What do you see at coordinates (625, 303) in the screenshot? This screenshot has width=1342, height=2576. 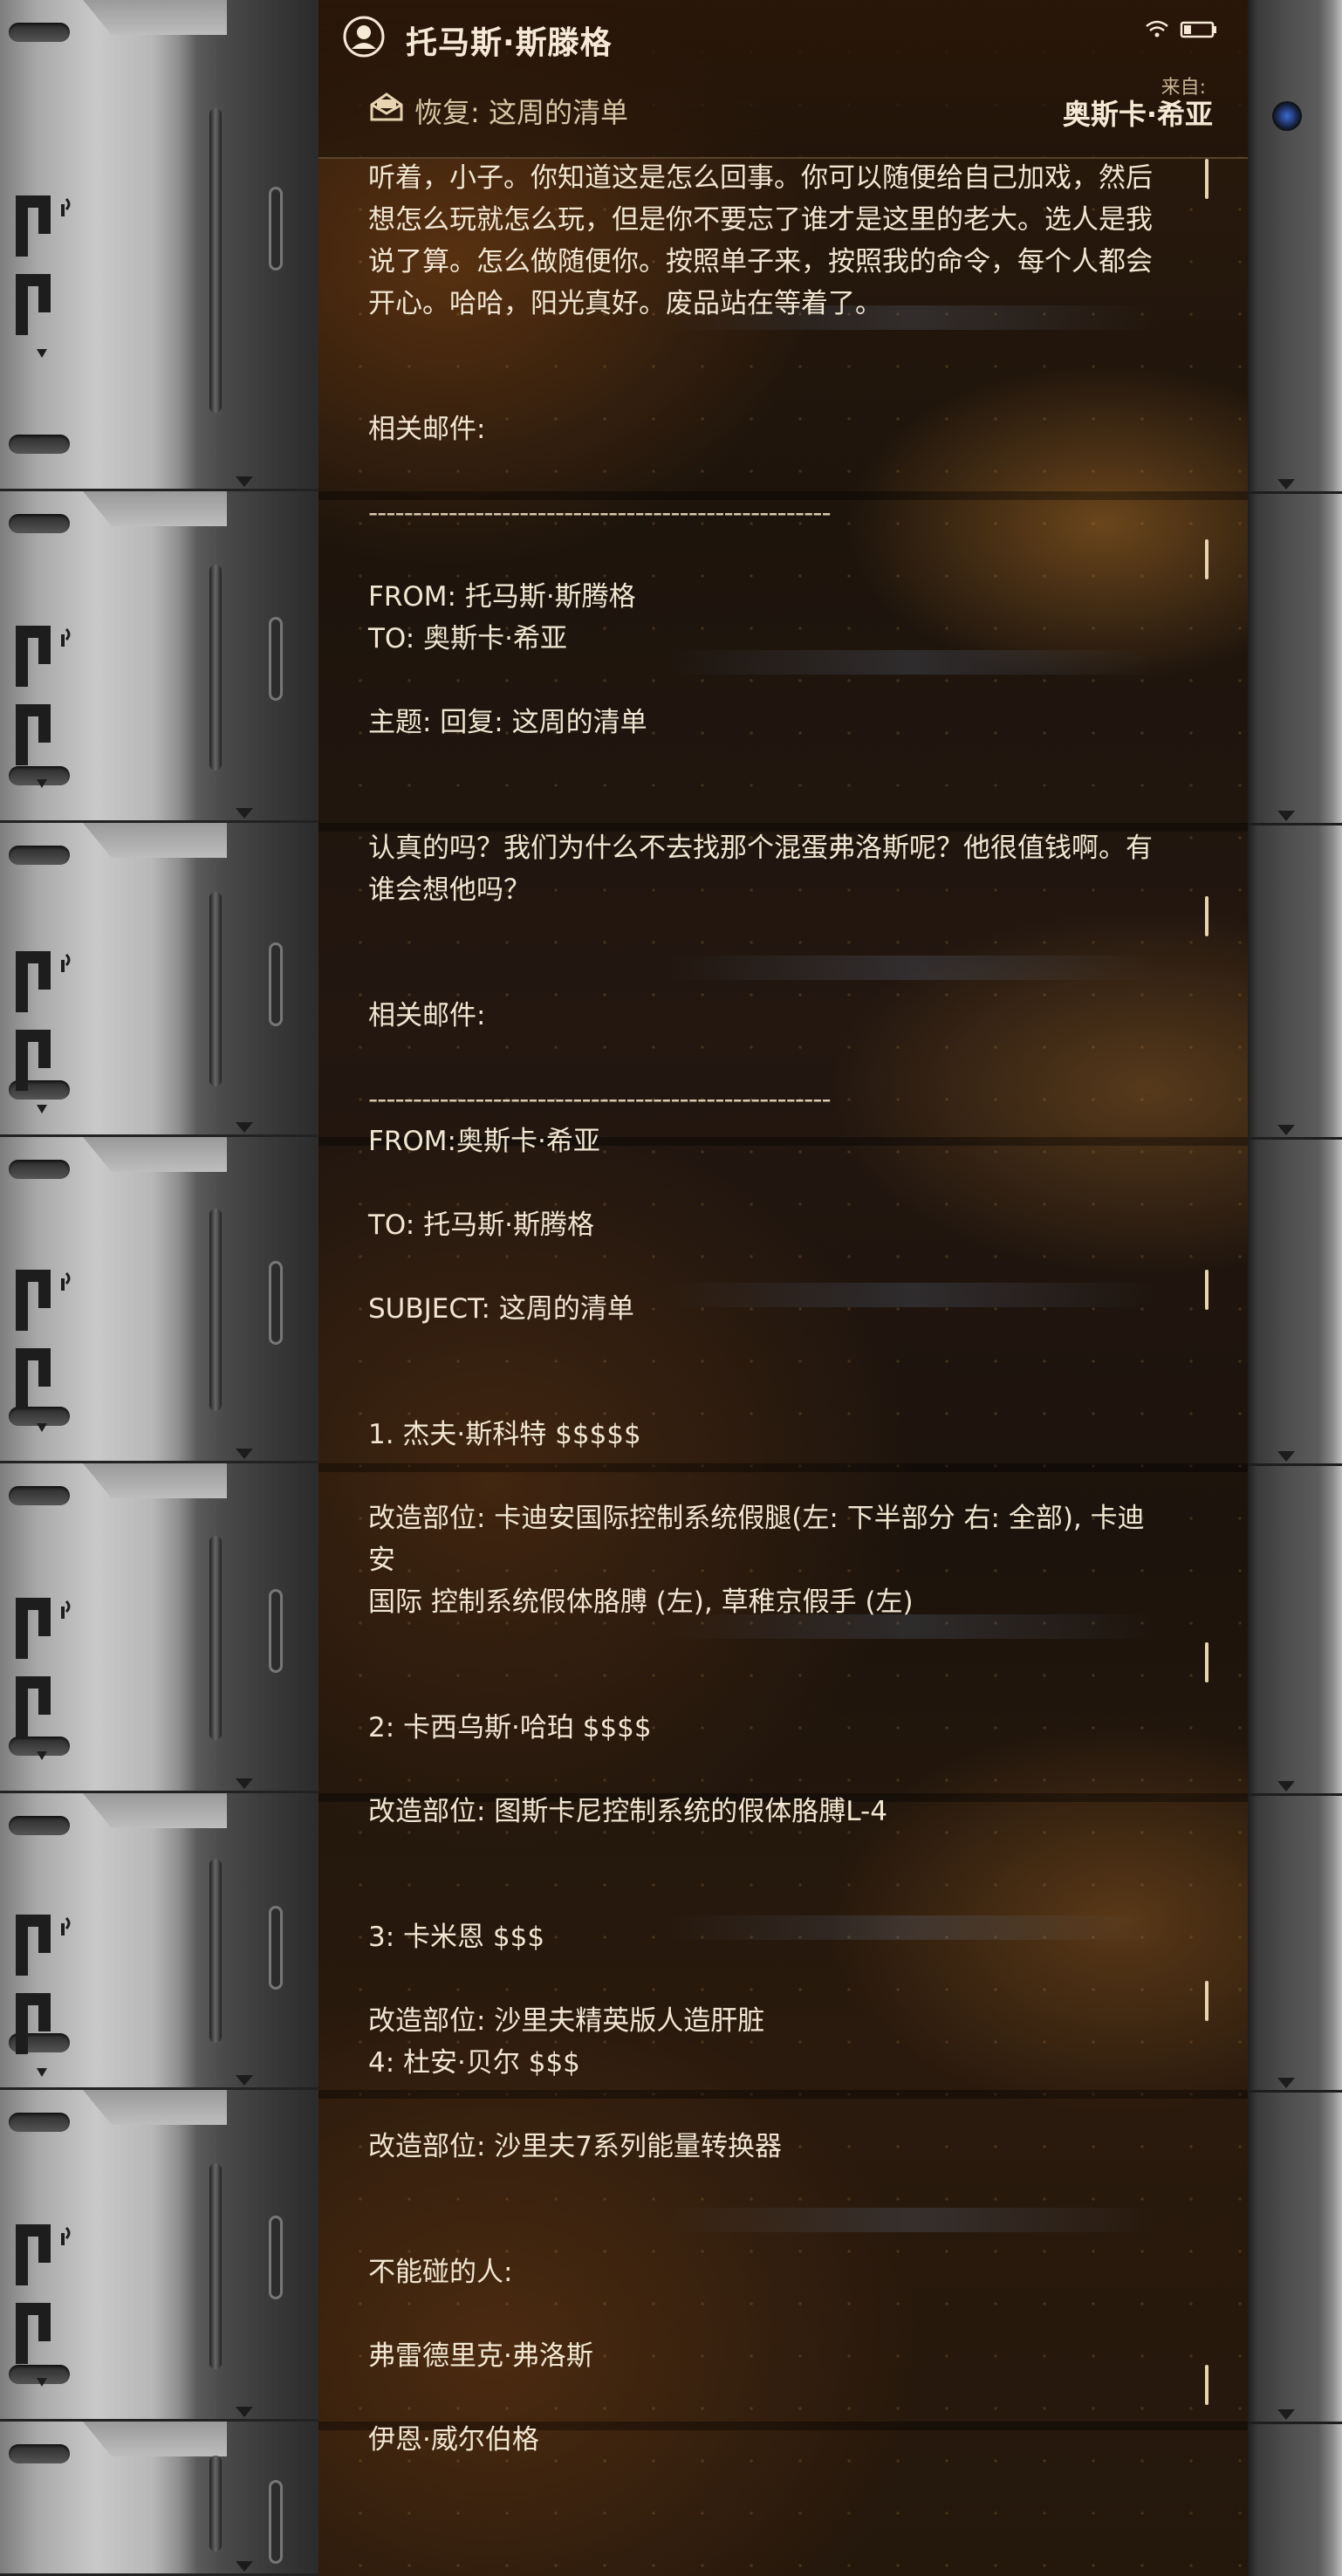 I see `body-line: 开心。哈哈，阳光真好。废品站在等着了。` at bounding box center [625, 303].